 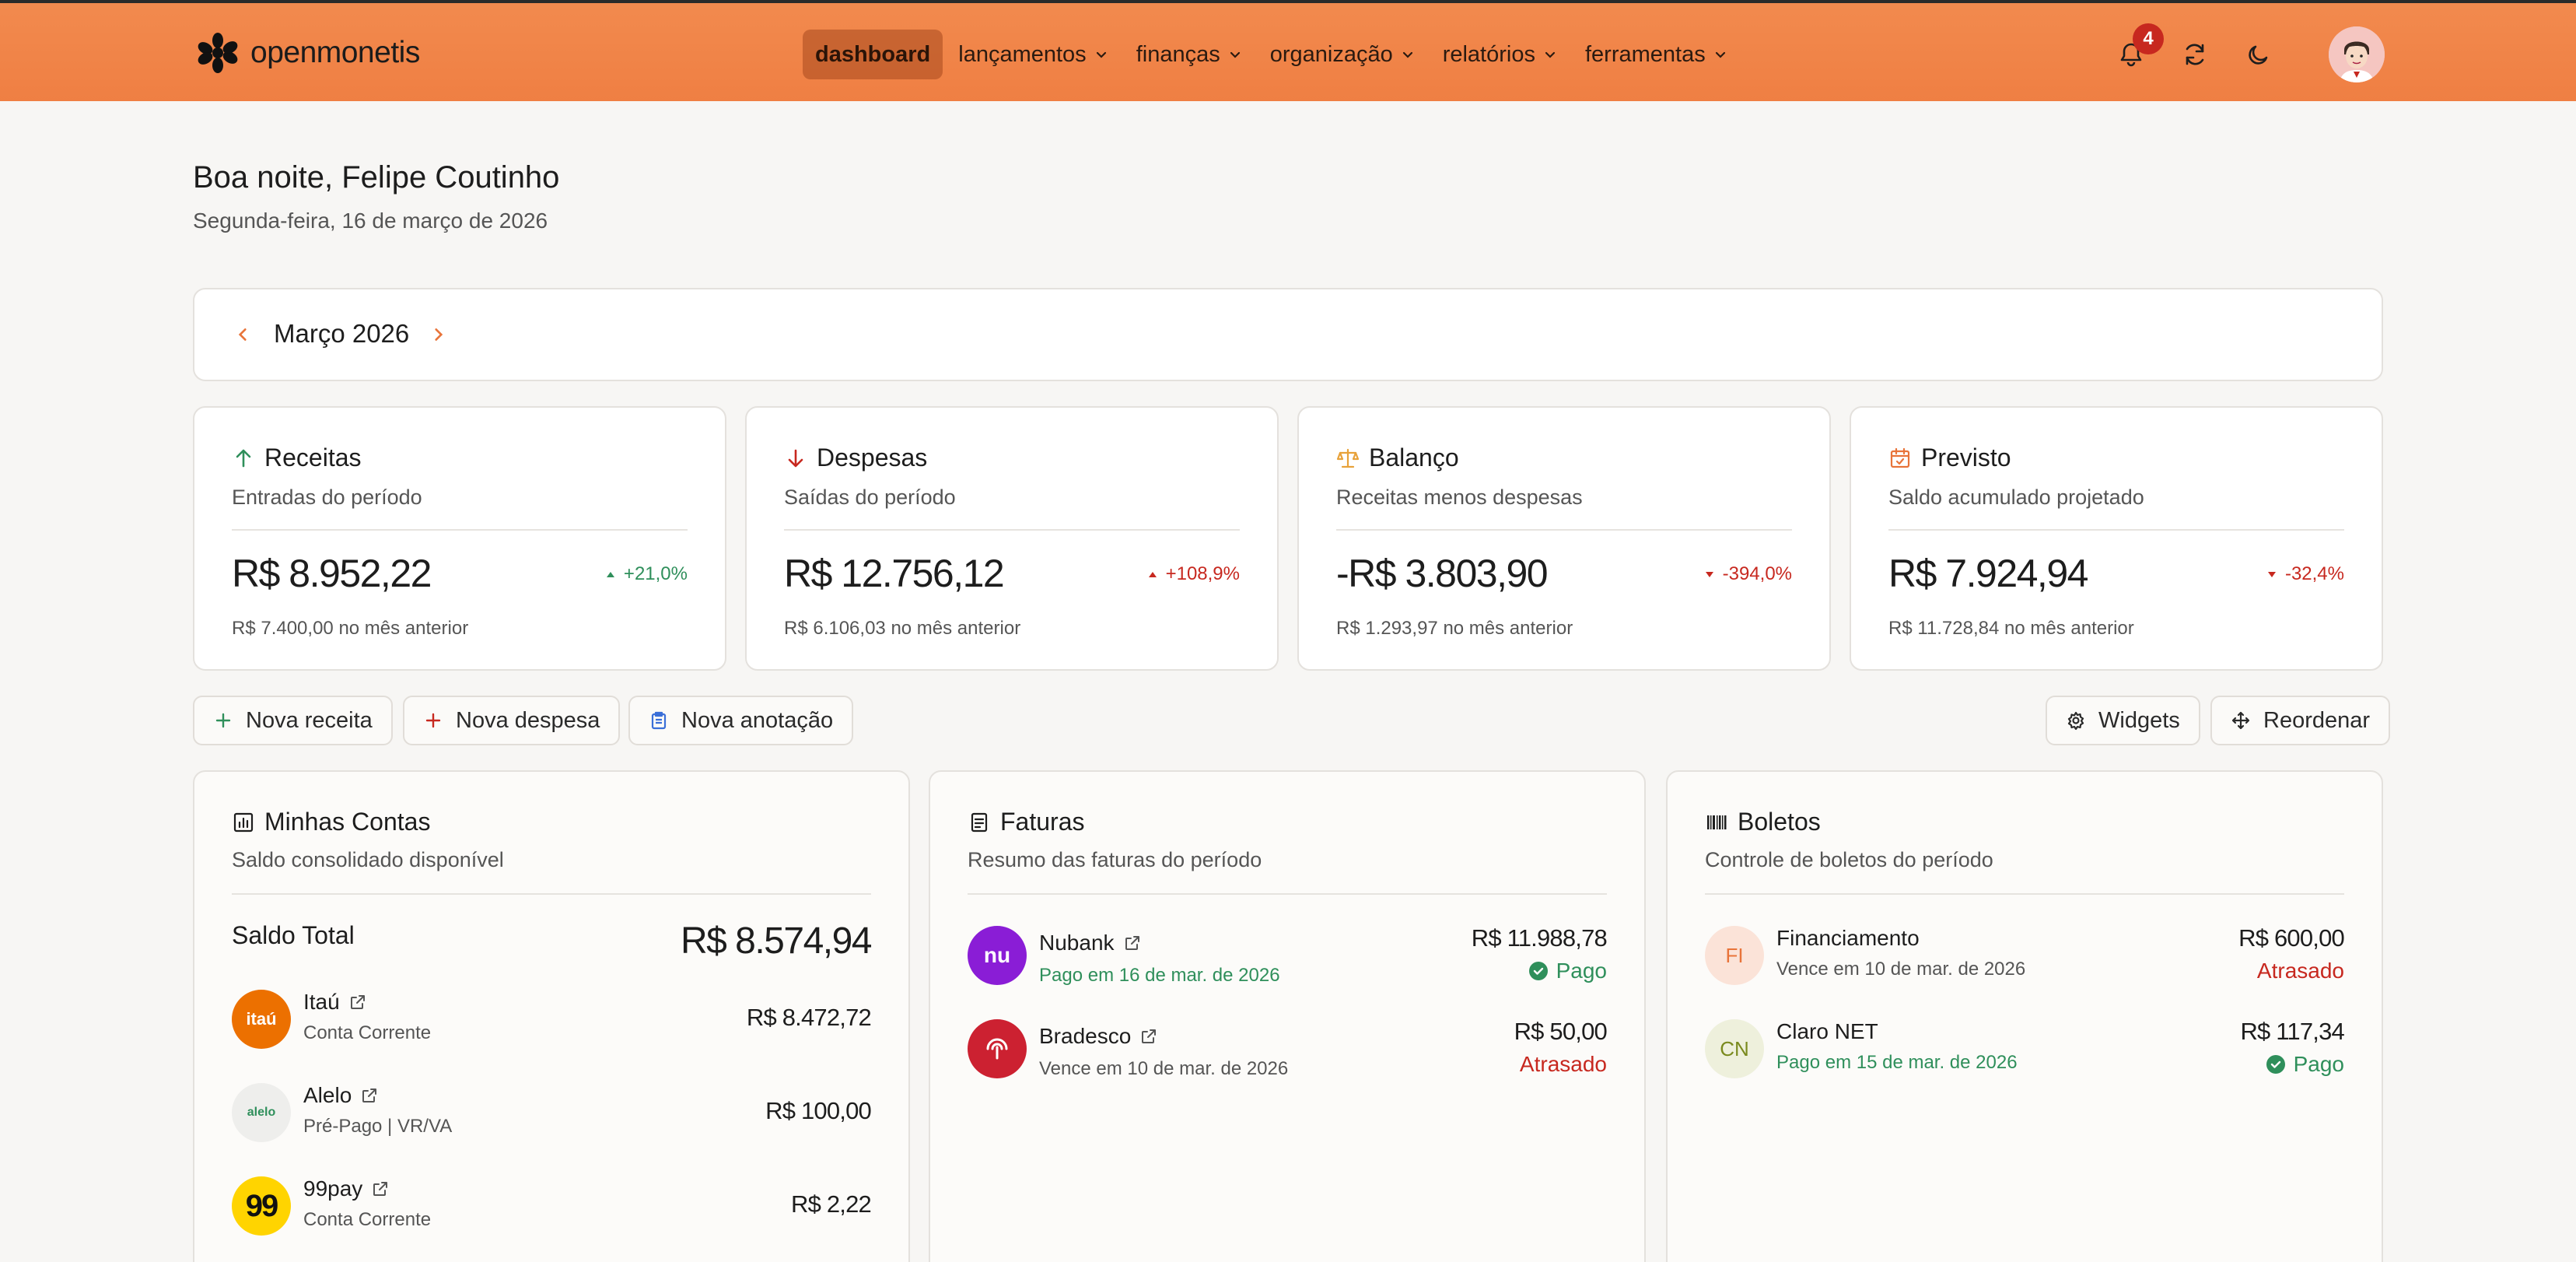 What do you see at coordinates (1827, 1031) in the screenshot?
I see `bill-name: Claro NET` at bounding box center [1827, 1031].